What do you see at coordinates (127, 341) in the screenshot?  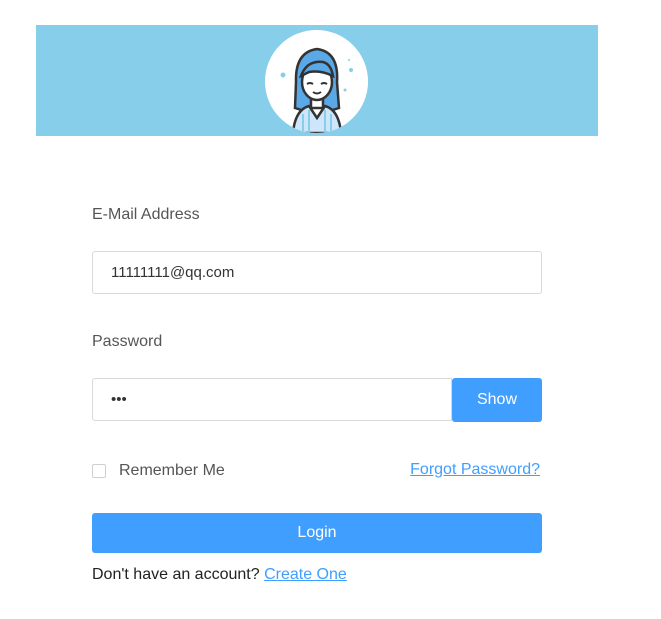 I see `password-label: Password` at bounding box center [127, 341].